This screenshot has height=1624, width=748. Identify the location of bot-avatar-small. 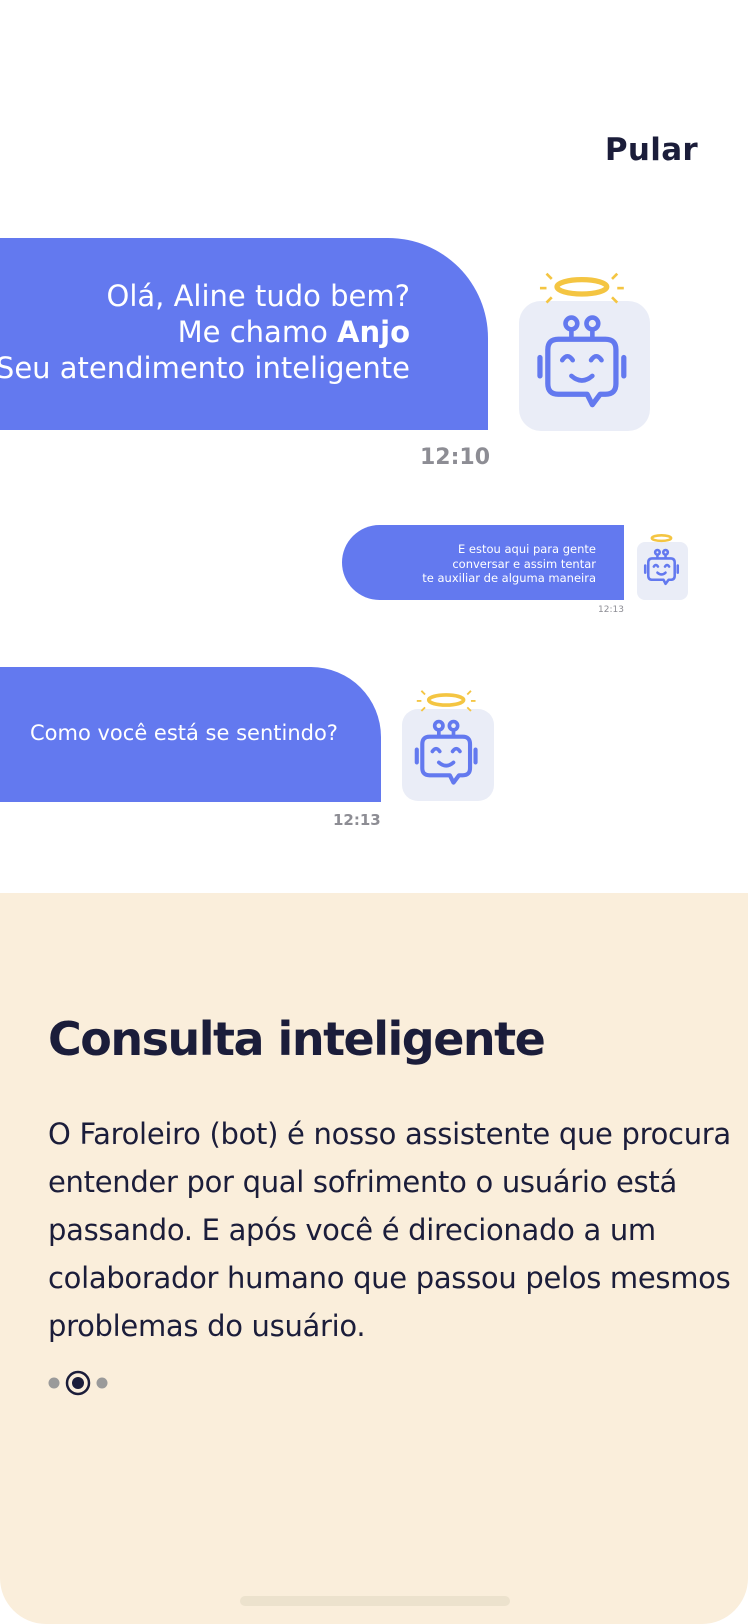
(662, 567).